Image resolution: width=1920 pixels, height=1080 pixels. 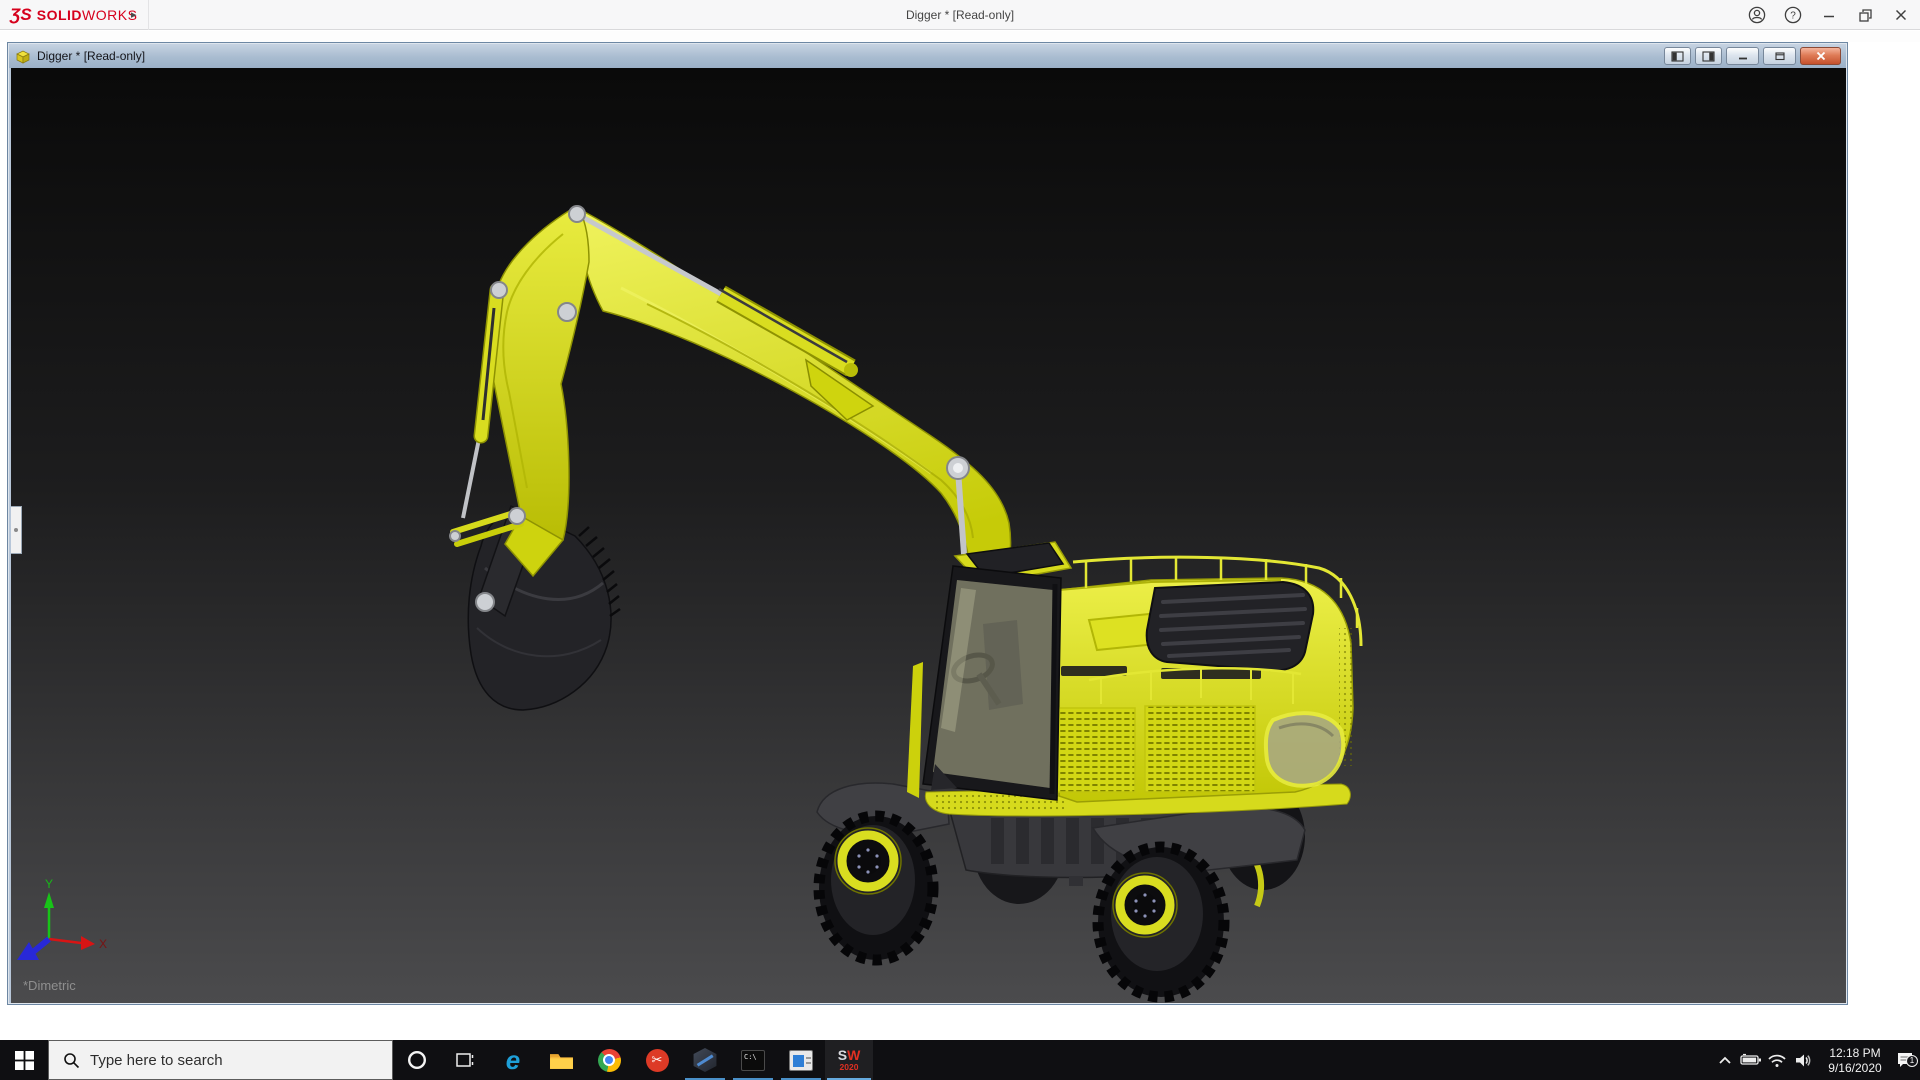 I want to click on help-glyph: ?, so click(x=1793, y=16).